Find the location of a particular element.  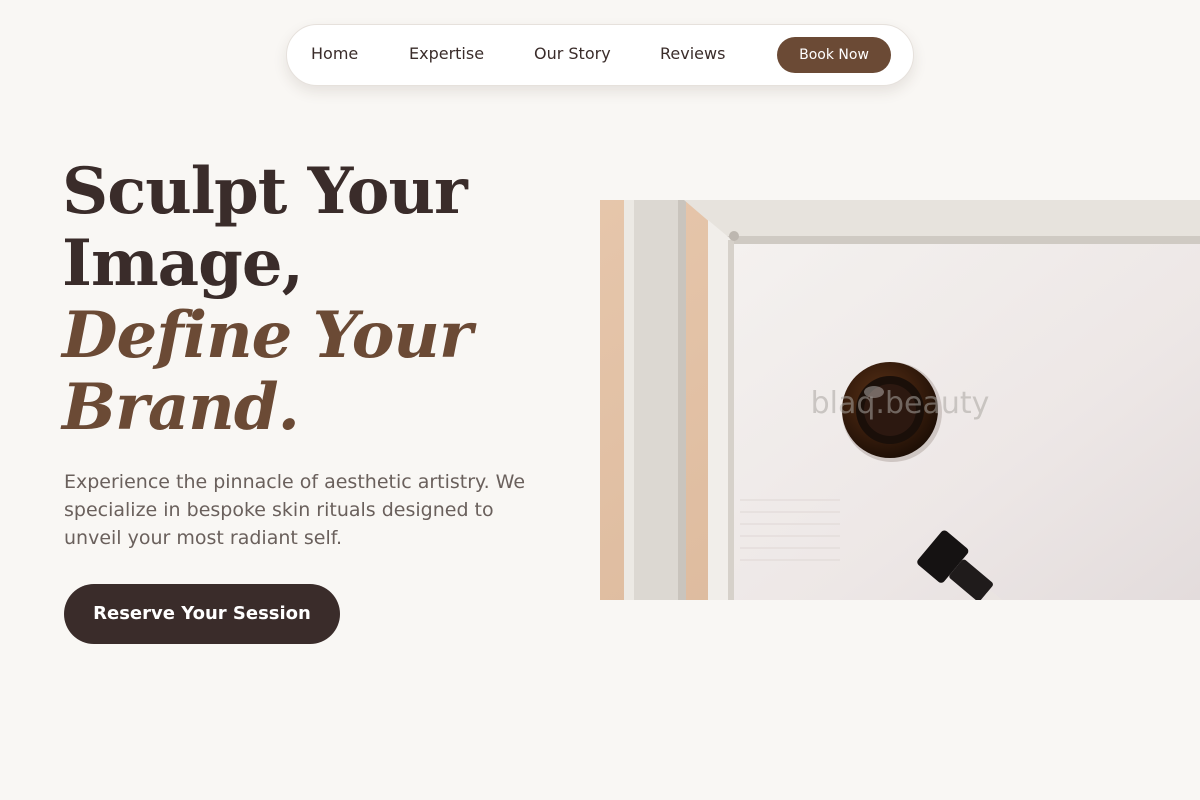

hero-title: Sculpt Your Image, Define Your Brand. is located at coordinates (267, 299).